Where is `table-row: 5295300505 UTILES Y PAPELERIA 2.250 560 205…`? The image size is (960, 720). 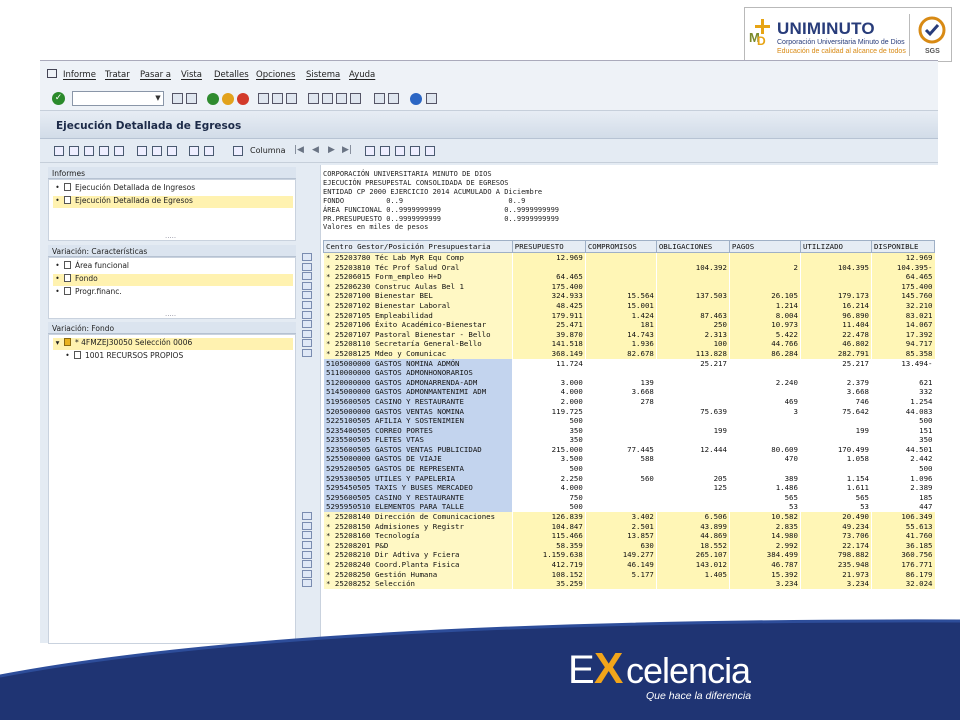 table-row: 5295300505 UTILES Y PAPELERIA 2.250 560 205… is located at coordinates (629, 478).